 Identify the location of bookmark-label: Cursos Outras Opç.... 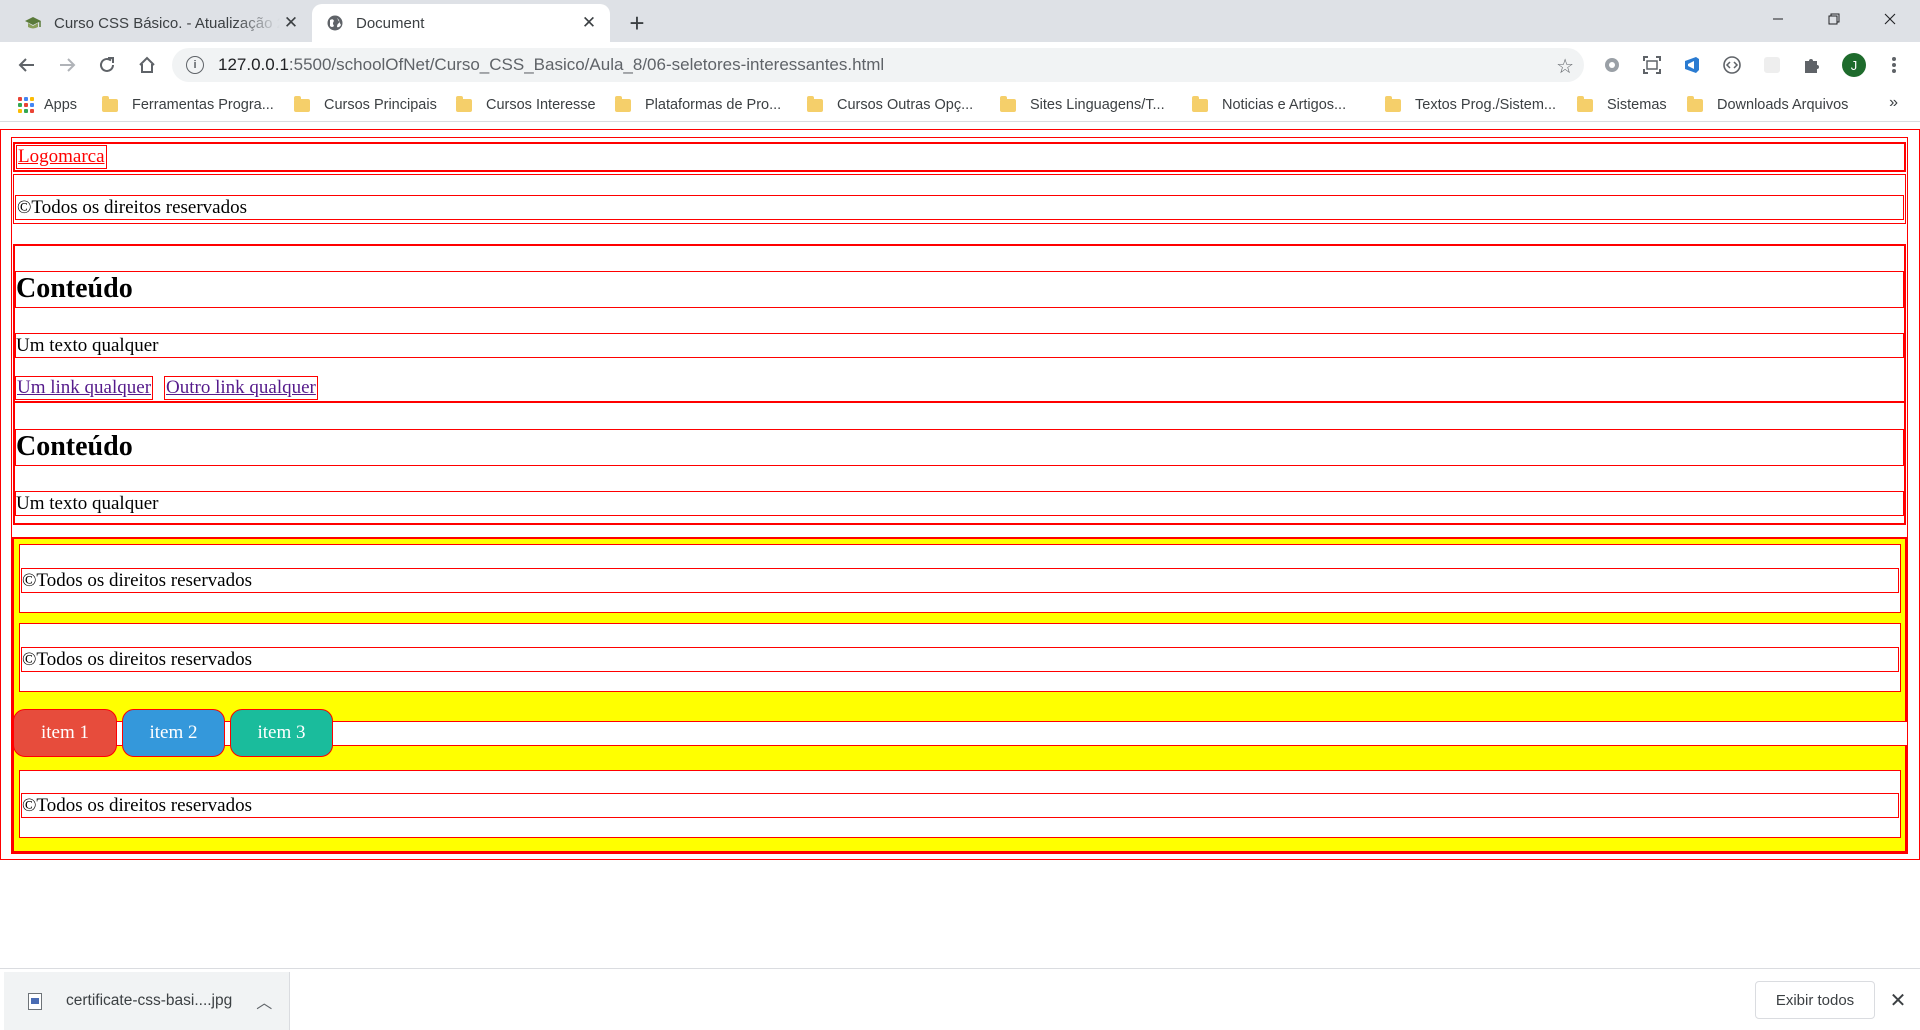
(905, 105).